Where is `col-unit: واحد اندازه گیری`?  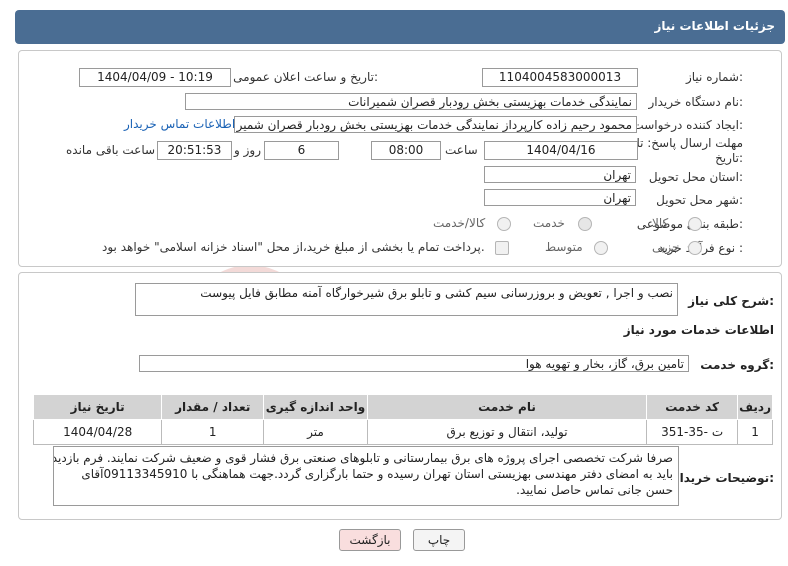
col-unit: واحد اندازه گیری is located at coordinates (315, 407).